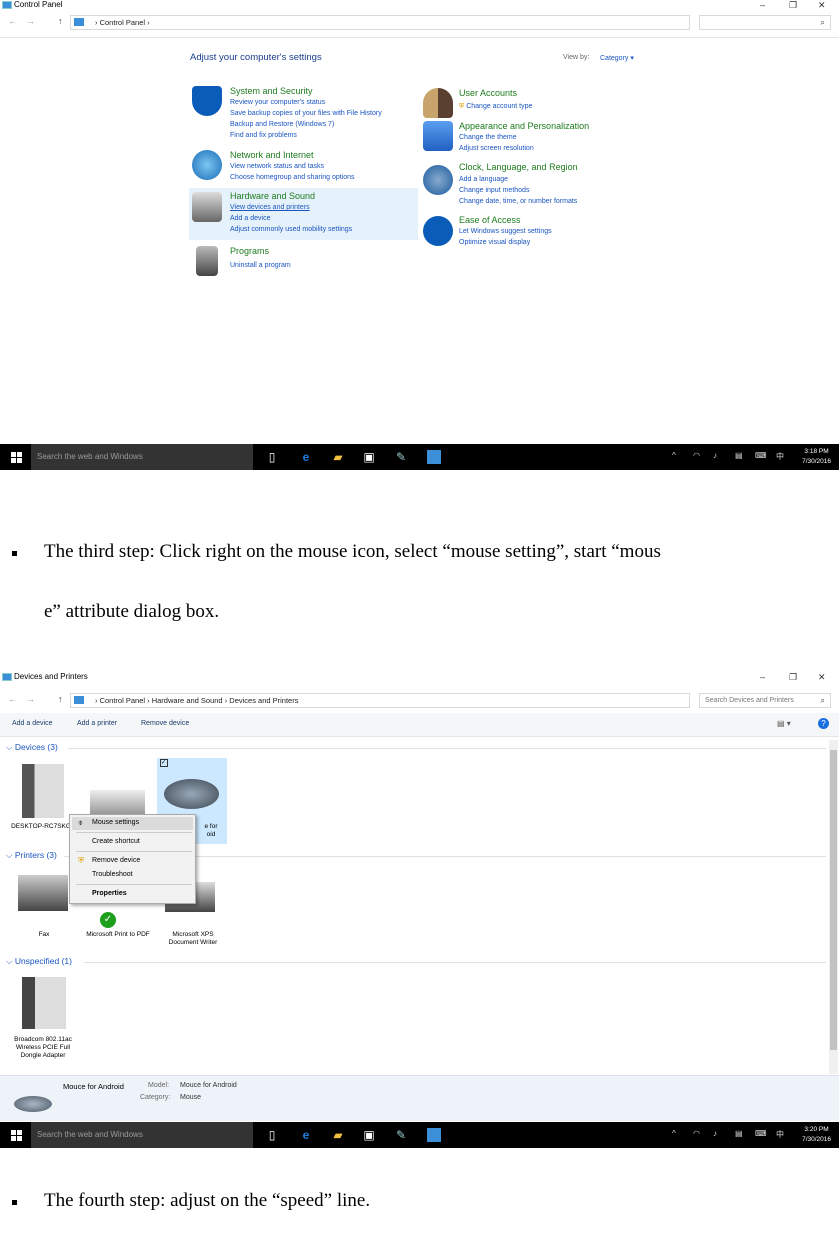 The width and height of the screenshot is (839, 1242). I want to click on category-network-internet: Network and Internet, so click(272, 155).